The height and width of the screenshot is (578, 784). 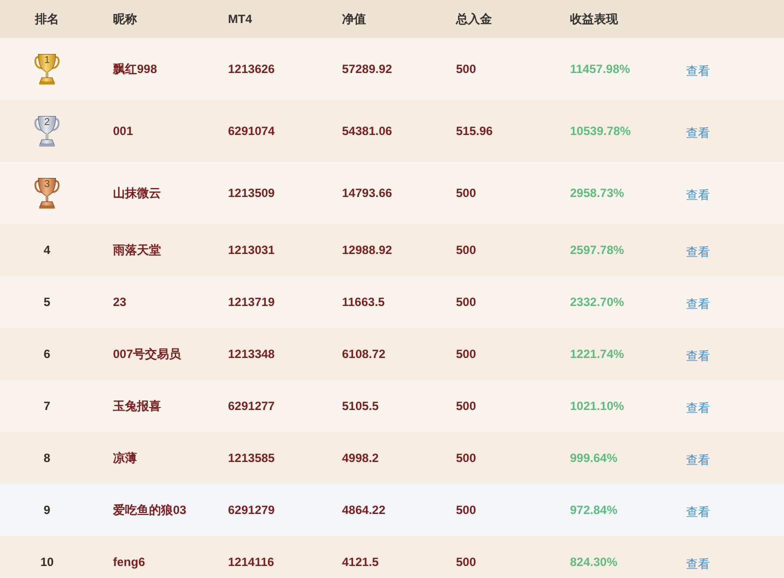 I want to click on equity-value: 4864.22, so click(x=364, y=510).